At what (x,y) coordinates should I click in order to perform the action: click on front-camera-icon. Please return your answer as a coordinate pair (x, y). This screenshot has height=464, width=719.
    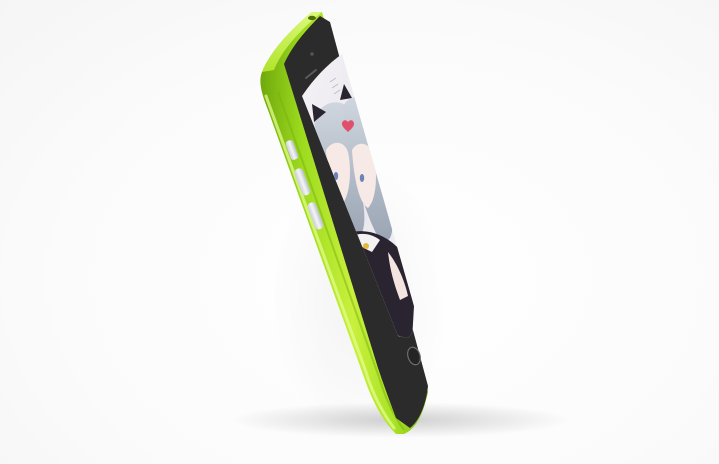
    Looking at the image, I should click on (312, 54).